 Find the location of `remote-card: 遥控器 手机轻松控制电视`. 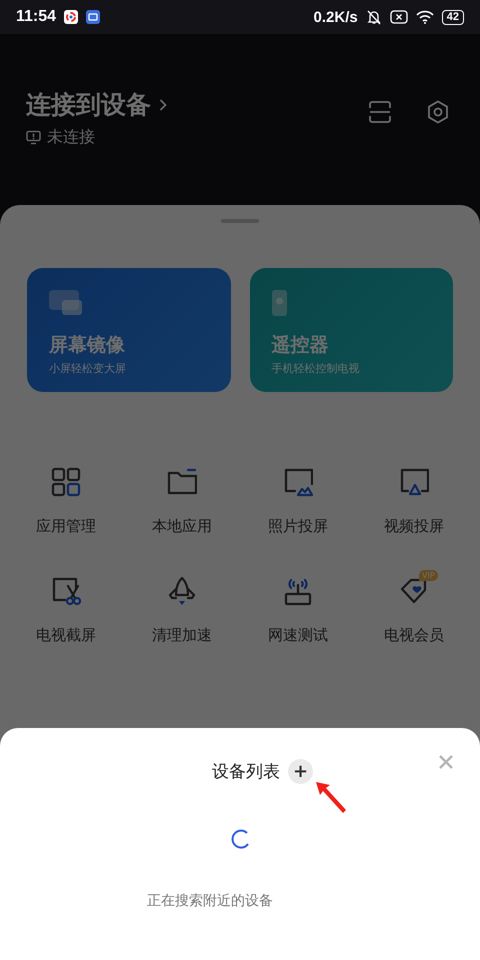

remote-card: 遥控器 手机轻松控制电视 is located at coordinates (351, 330).